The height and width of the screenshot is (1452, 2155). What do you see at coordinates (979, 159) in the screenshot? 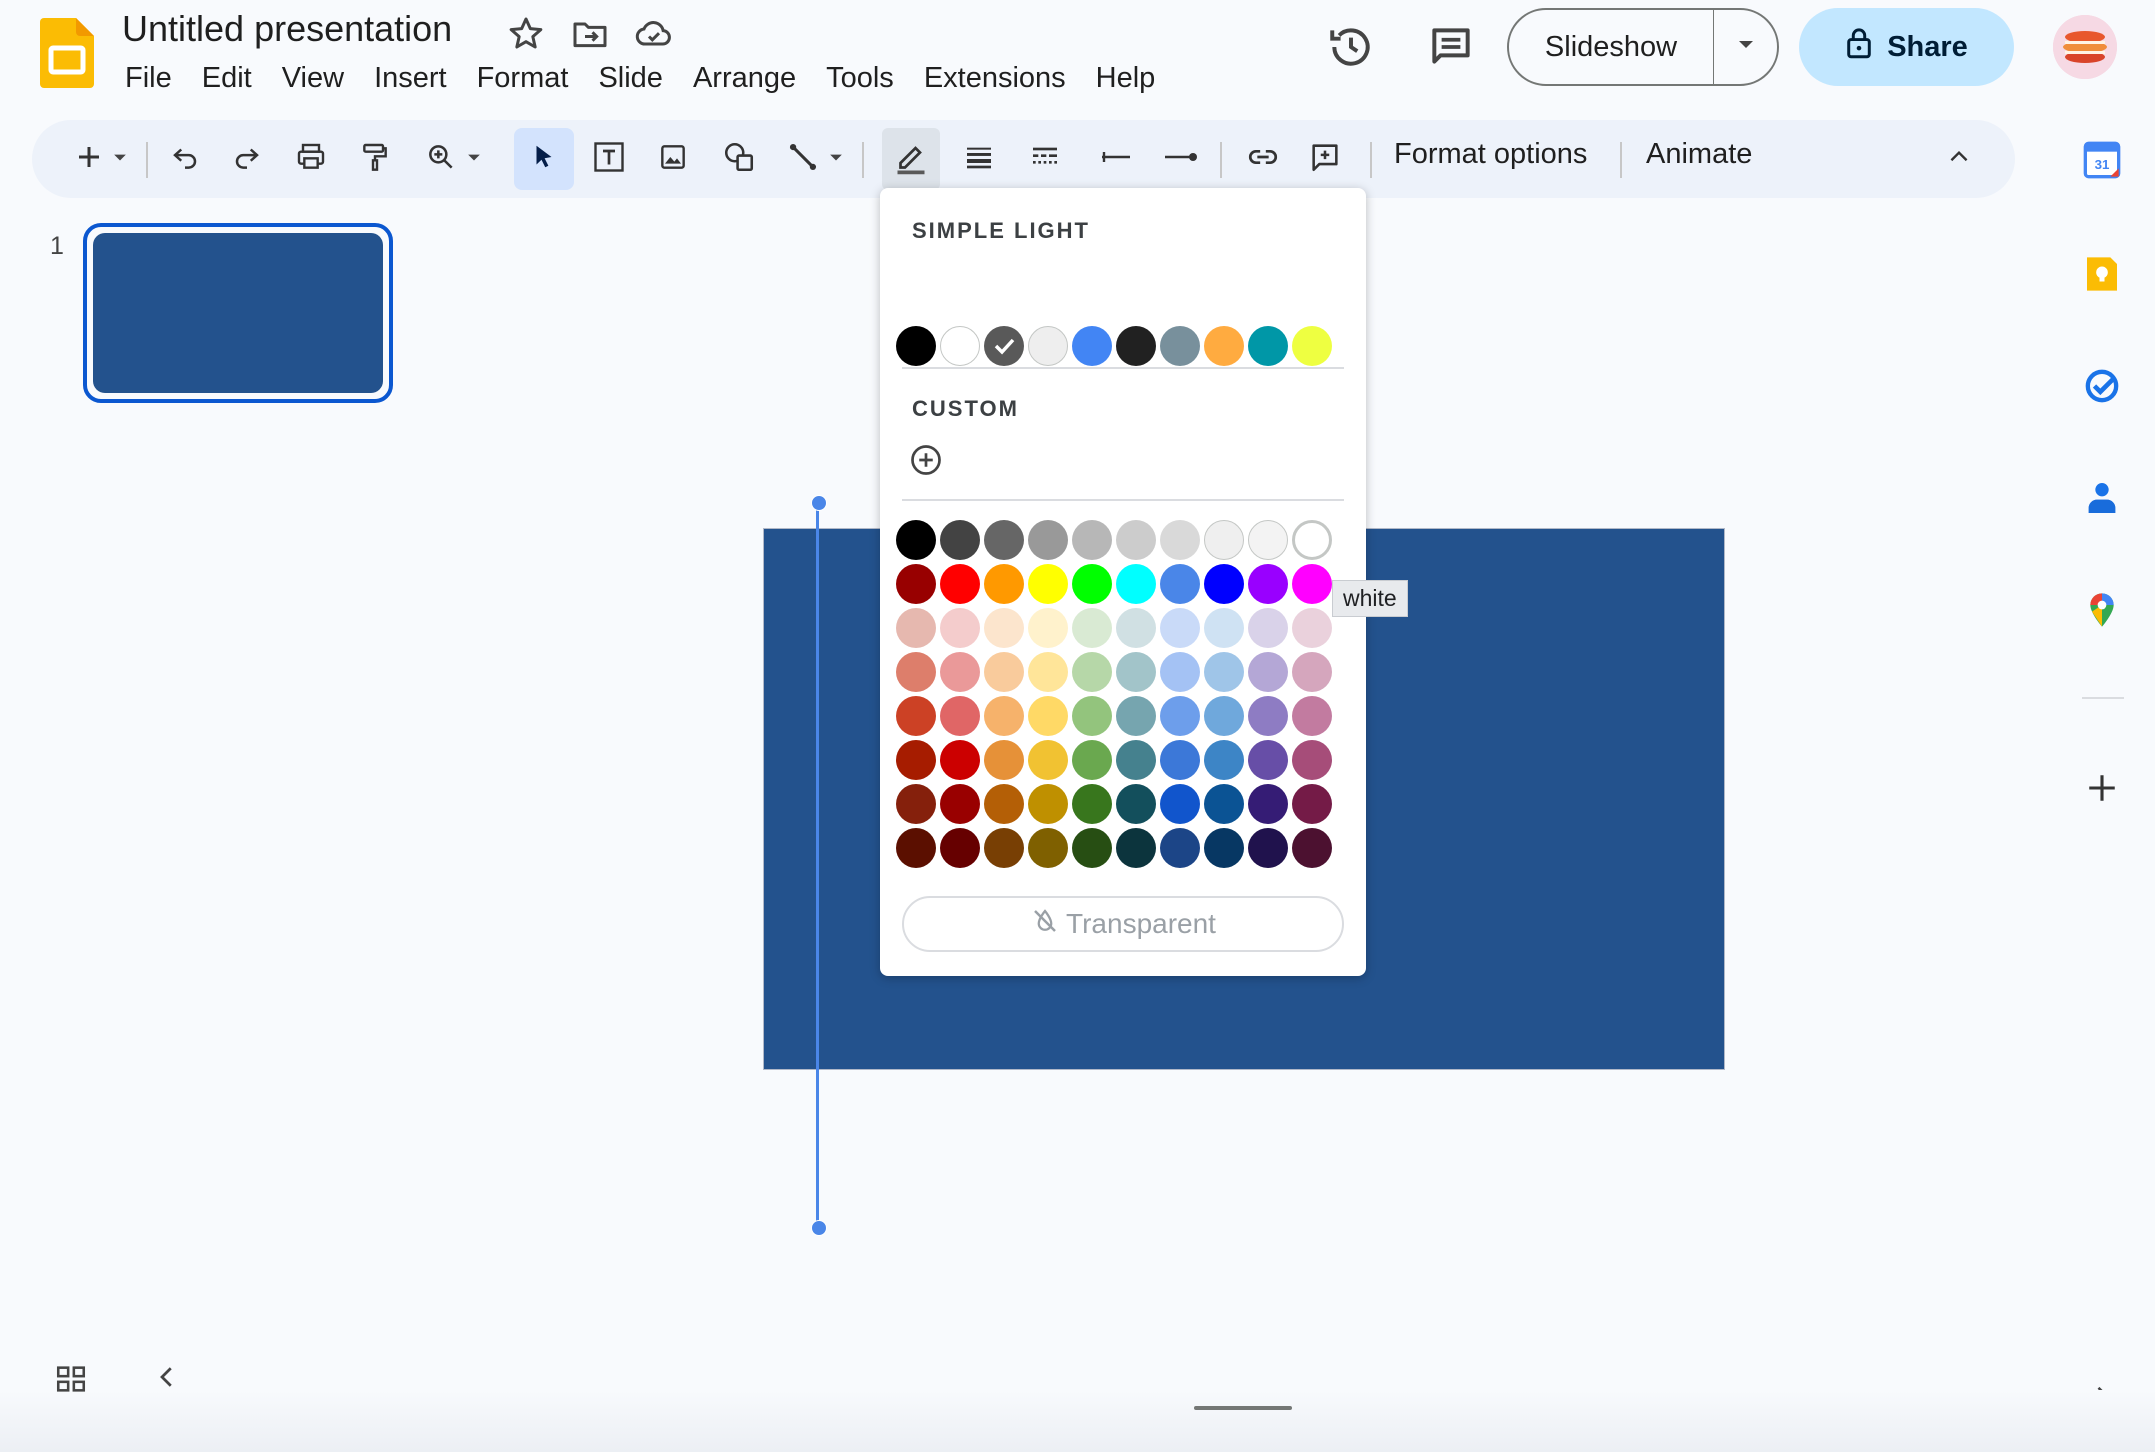
I see `line-weight-button` at bounding box center [979, 159].